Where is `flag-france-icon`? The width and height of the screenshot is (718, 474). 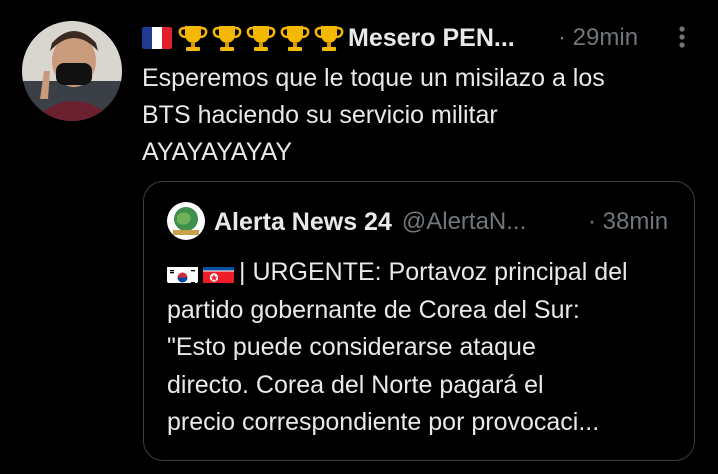 flag-france-icon is located at coordinates (157, 38).